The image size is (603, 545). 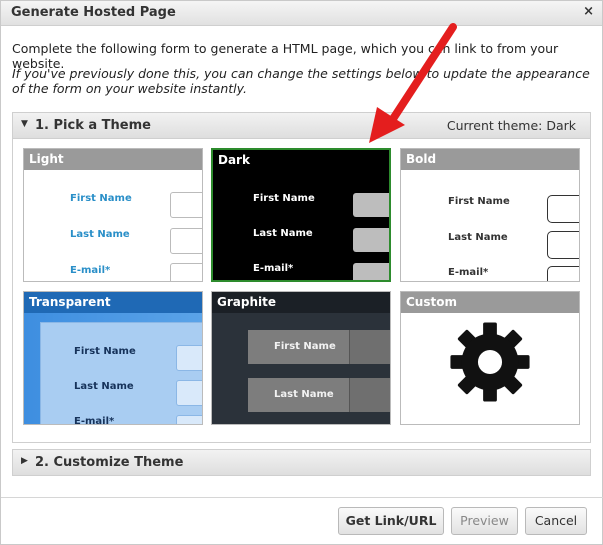 What do you see at coordinates (301, 215) in the screenshot?
I see `theme-dark: Dark First Name Last Name E-mail*` at bounding box center [301, 215].